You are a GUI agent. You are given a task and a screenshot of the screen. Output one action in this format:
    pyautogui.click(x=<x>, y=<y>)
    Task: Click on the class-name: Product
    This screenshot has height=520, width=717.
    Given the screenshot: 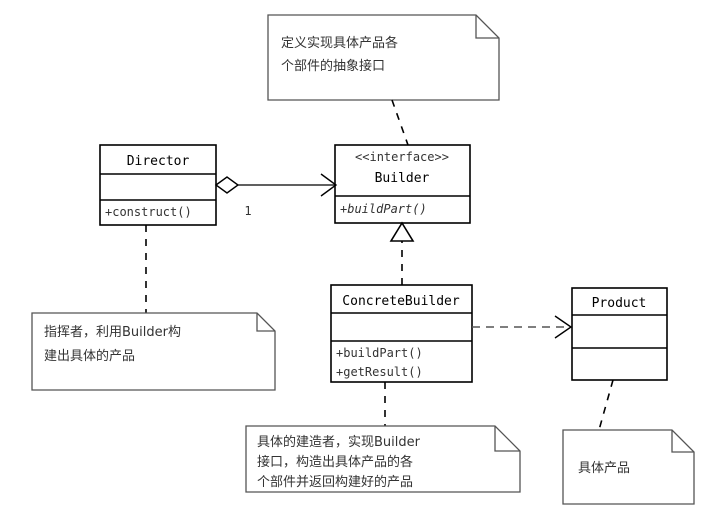 What is the action you would take?
    pyautogui.click(x=619, y=303)
    